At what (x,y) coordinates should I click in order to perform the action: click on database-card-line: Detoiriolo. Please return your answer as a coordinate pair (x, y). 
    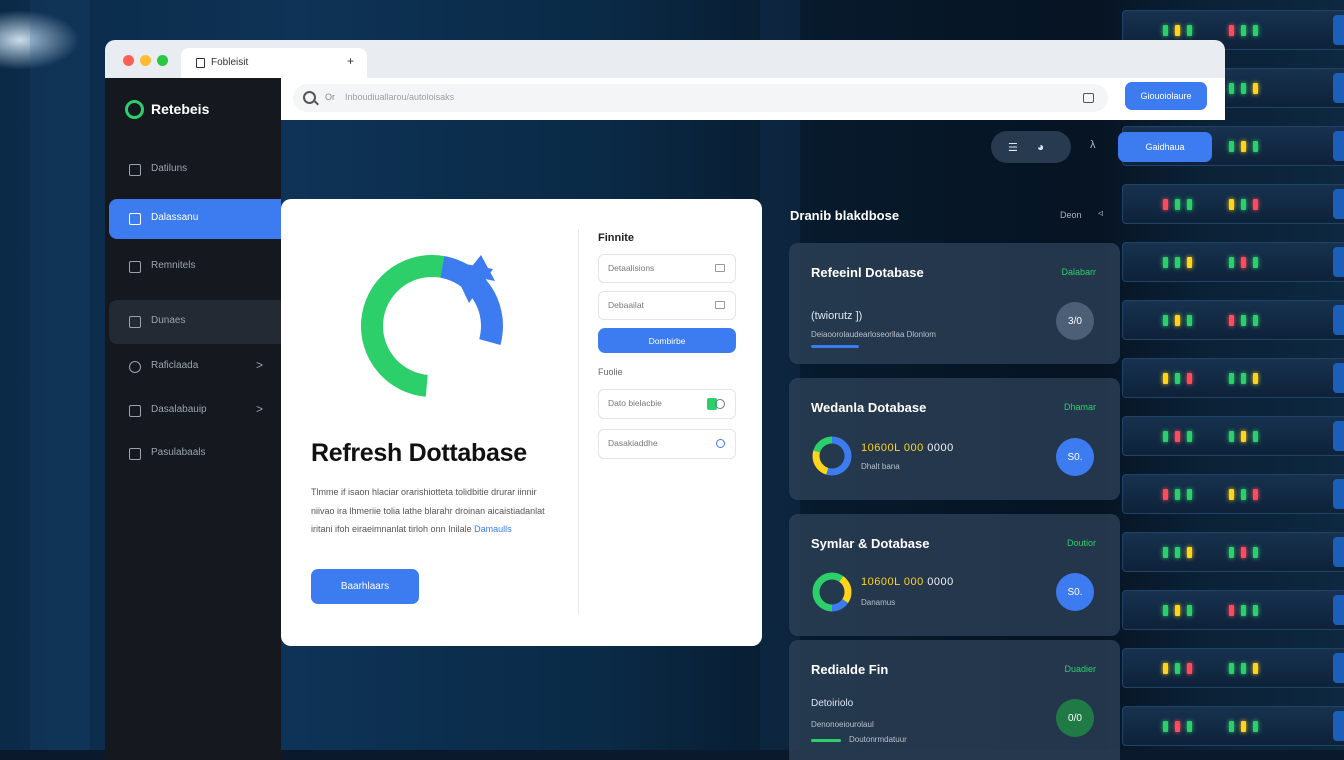
    Looking at the image, I should click on (832, 703).